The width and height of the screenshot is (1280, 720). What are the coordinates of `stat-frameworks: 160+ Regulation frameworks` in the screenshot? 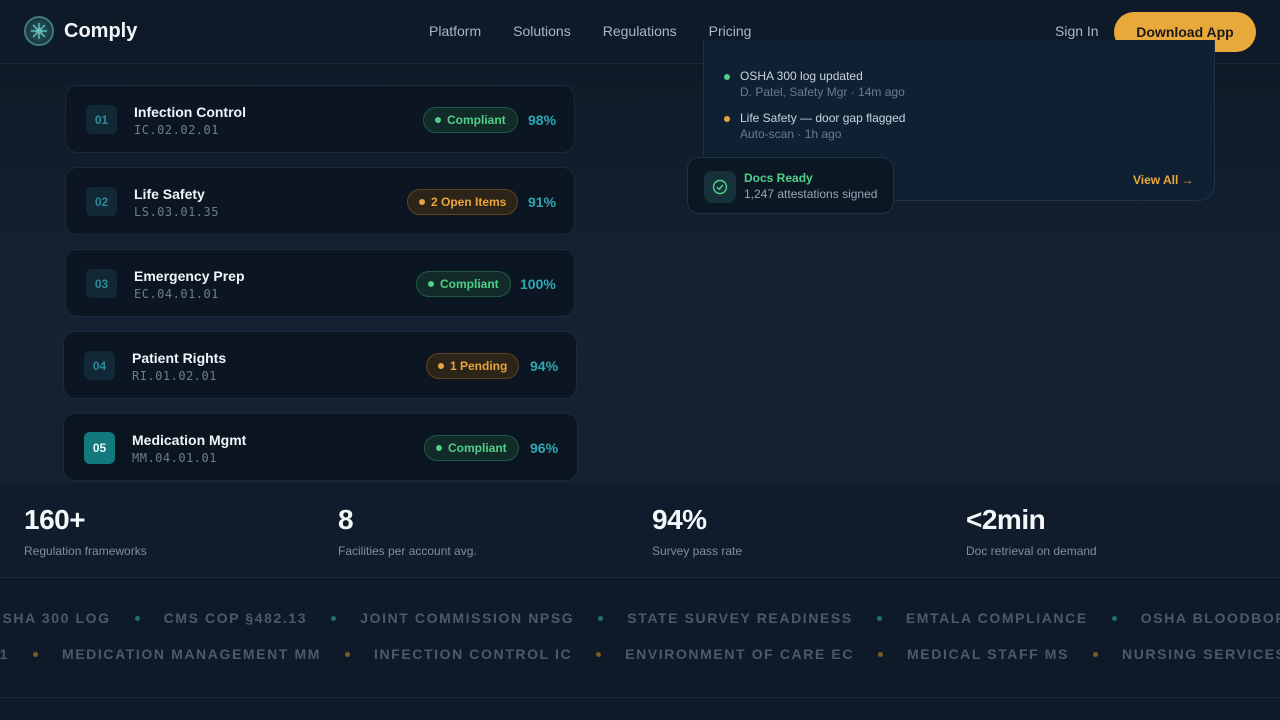 It's located at (85, 531).